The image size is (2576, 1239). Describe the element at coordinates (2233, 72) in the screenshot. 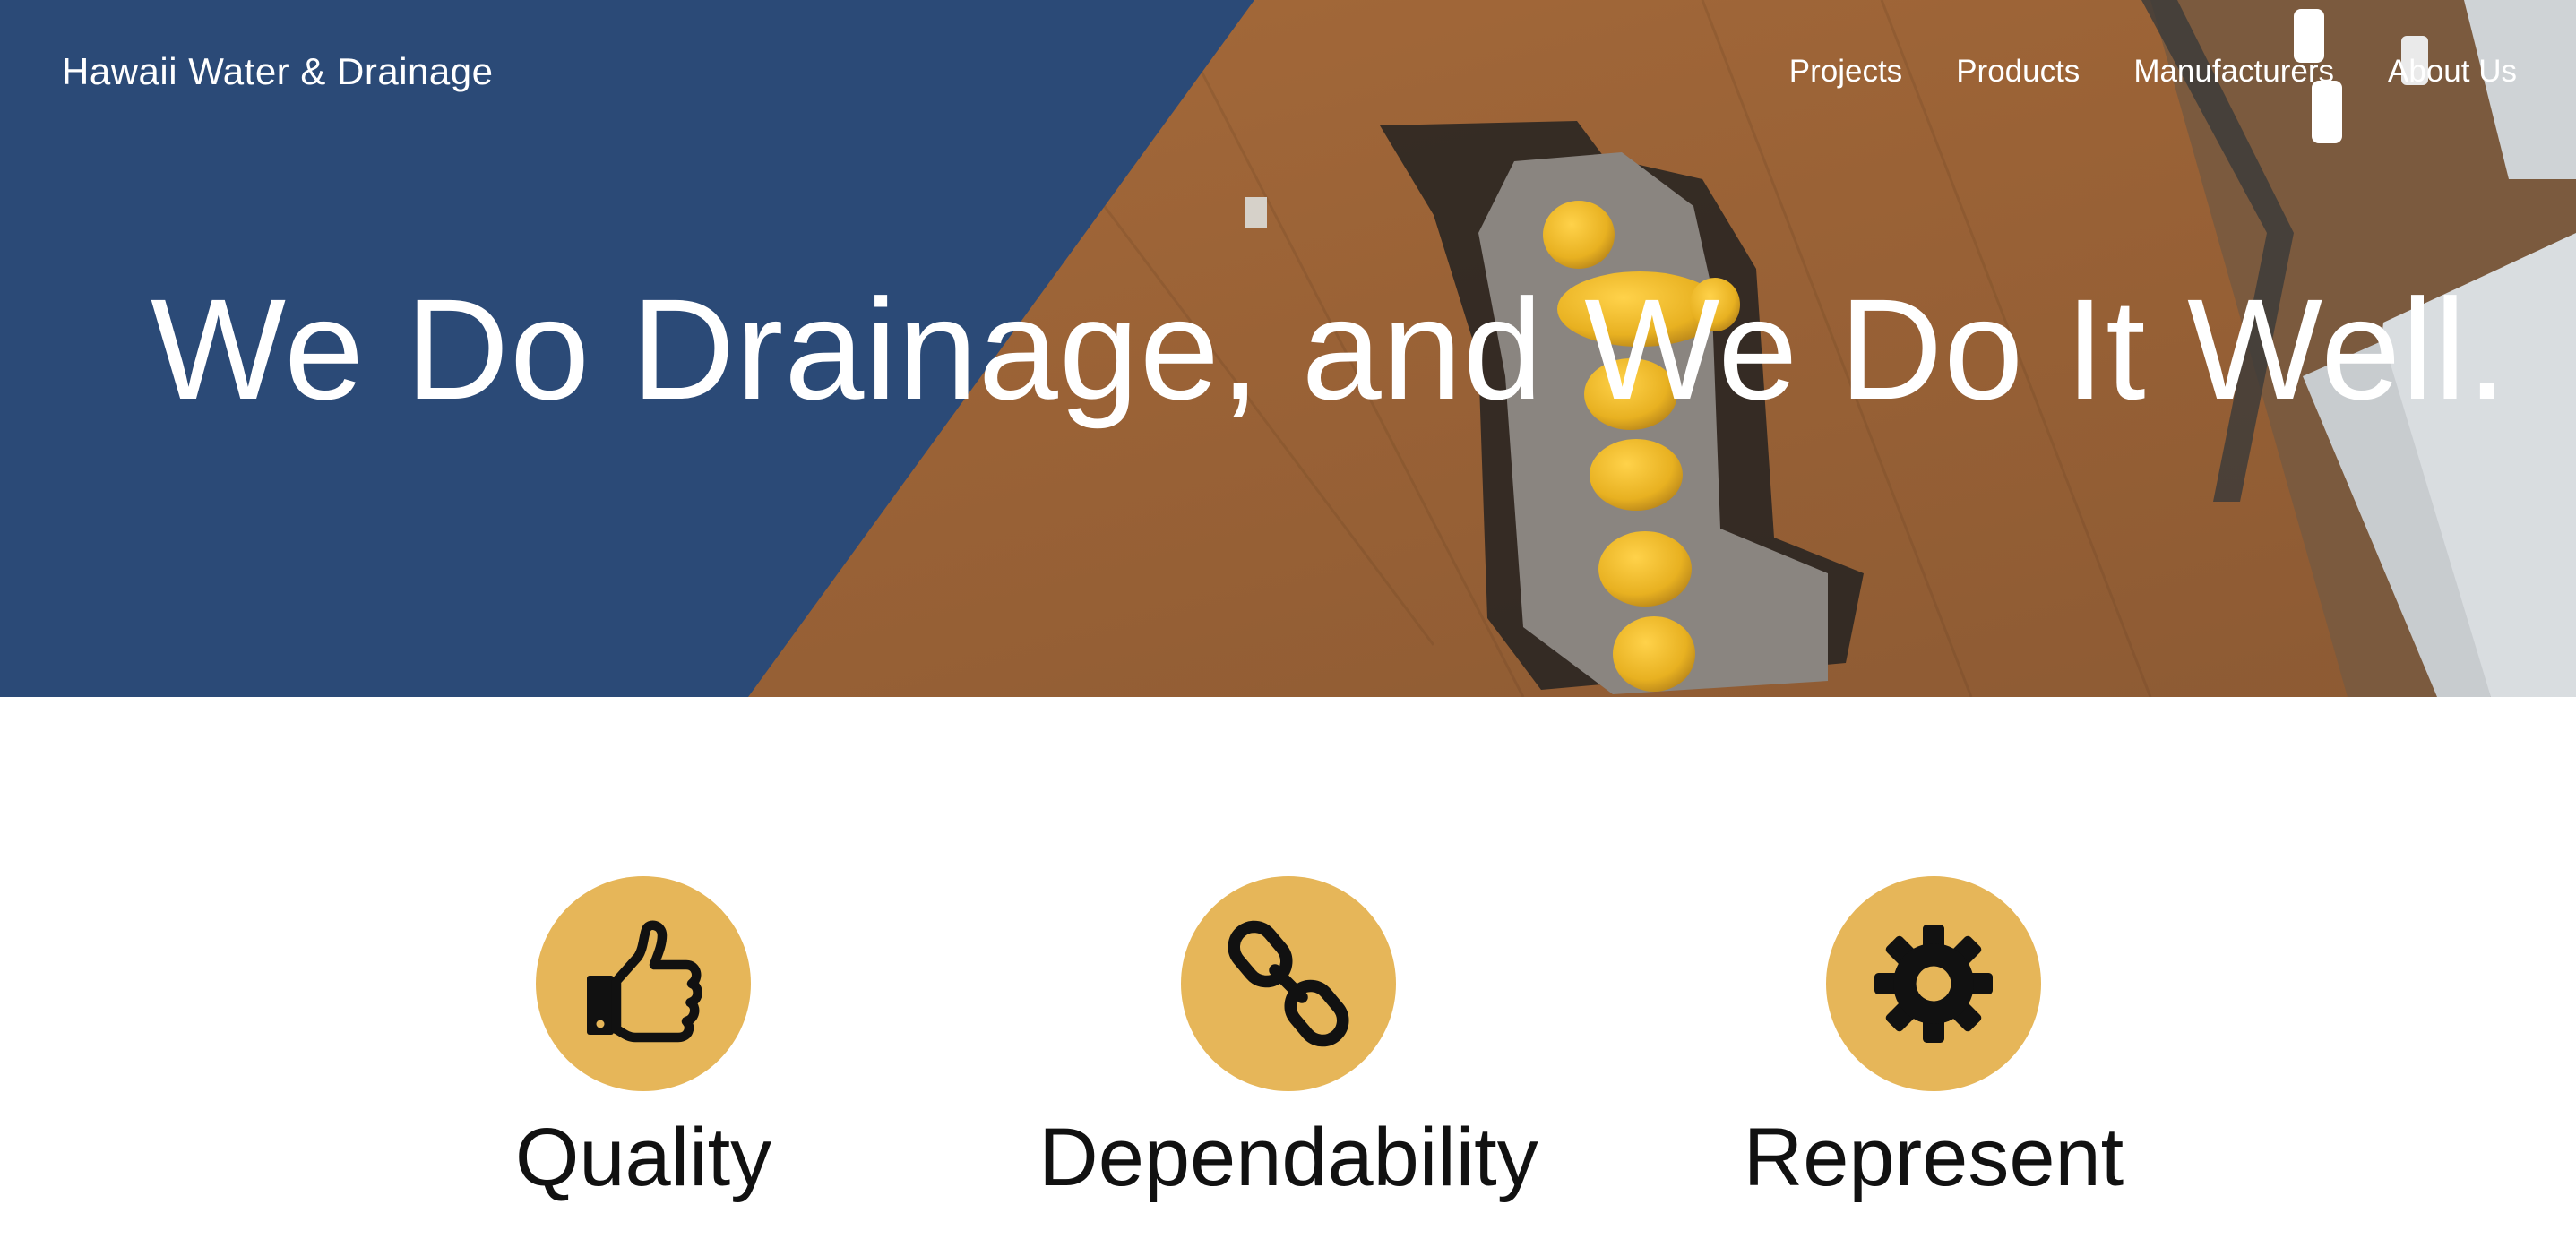

I see `nav-link-manufacturers: Manufacturers` at that location.